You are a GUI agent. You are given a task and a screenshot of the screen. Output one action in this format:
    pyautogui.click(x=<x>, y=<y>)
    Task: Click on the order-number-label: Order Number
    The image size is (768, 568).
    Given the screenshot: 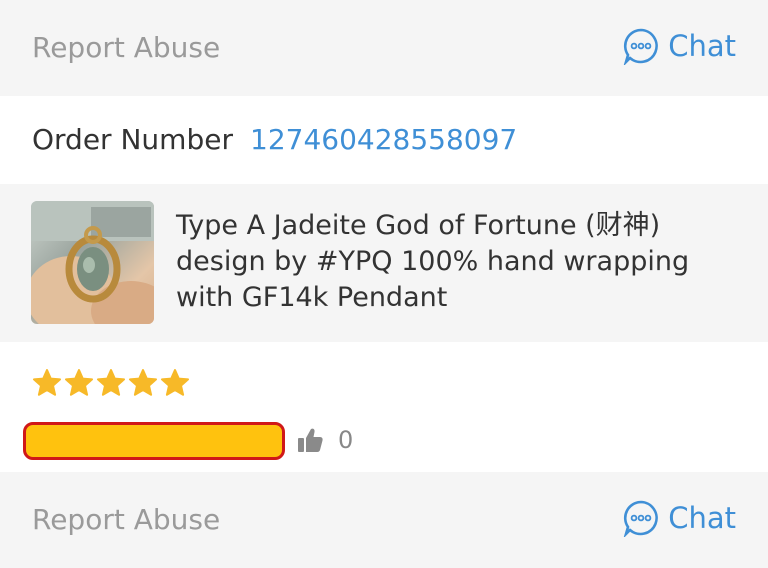 What is the action you would take?
    pyautogui.click(x=132, y=139)
    